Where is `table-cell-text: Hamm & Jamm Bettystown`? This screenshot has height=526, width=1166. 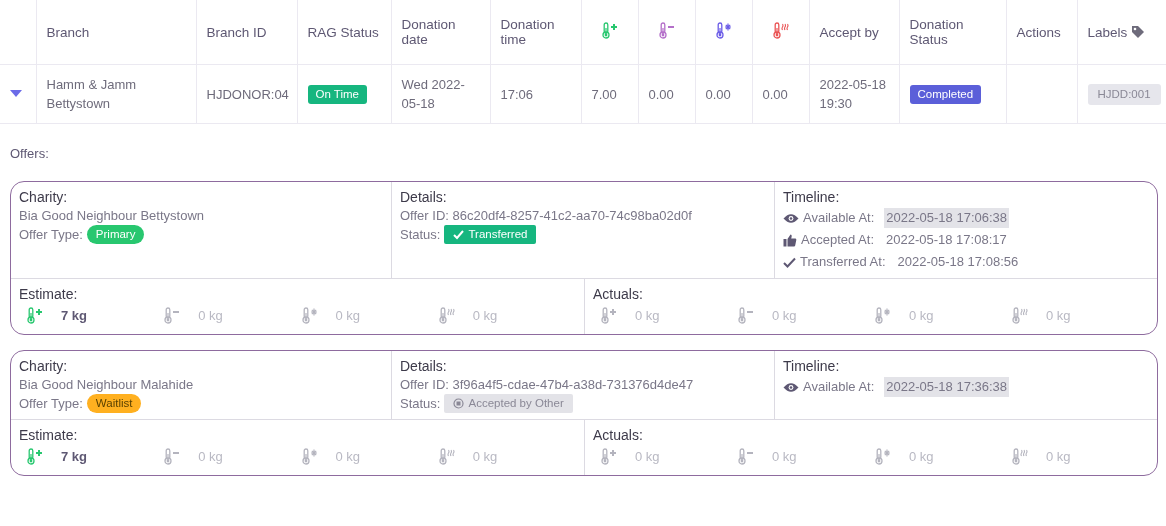 table-cell-text: Hamm & Jamm Bettystown is located at coordinates (92, 94).